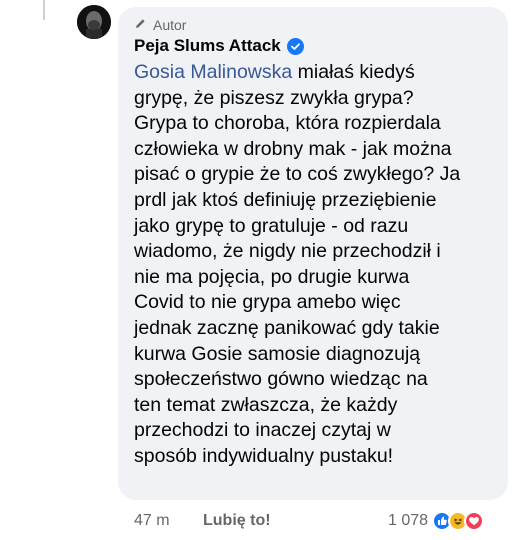  I want to click on pen-icon, so click(140, 25).